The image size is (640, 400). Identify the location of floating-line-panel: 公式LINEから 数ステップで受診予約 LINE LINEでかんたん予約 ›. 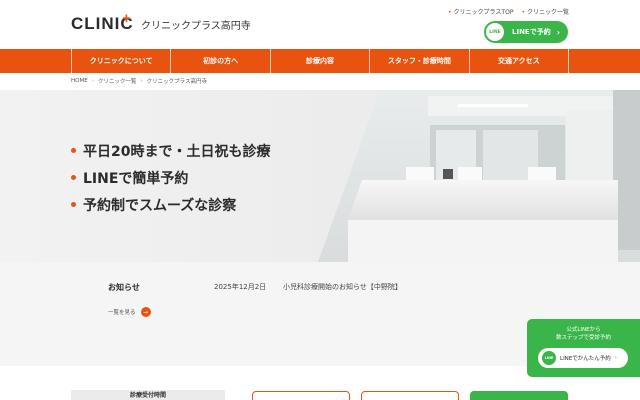
(583, 348).